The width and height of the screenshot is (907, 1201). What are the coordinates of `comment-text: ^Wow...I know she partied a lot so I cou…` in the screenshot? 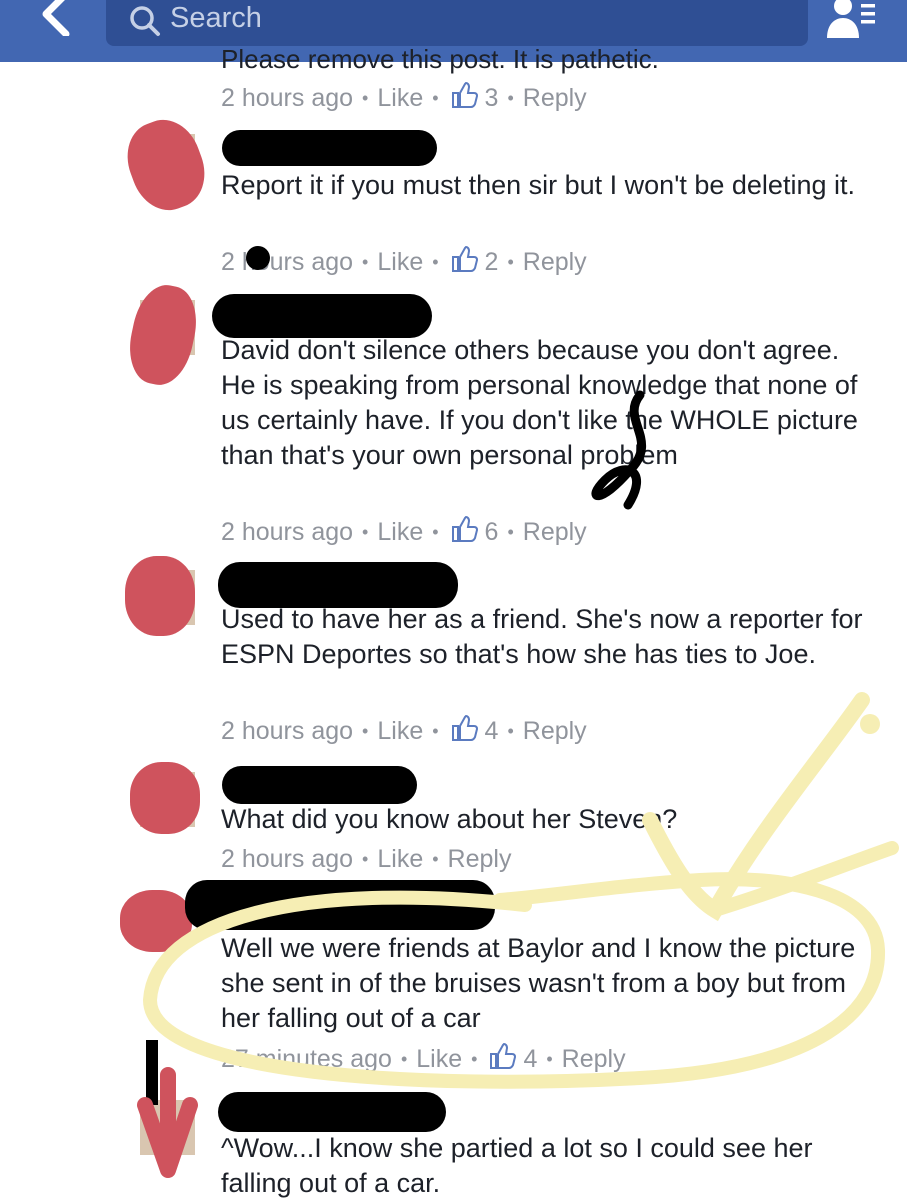 It's located at (517, 1165).